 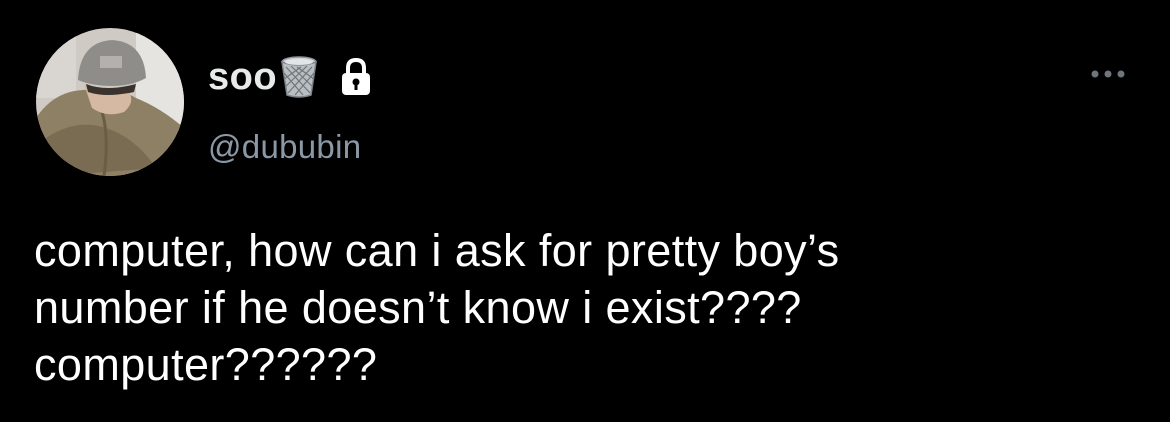 What do you see at coordinates (206, 364) in the screenshot?
I see `tweet-text-line: computer??????` at bounding box center [206, 364].